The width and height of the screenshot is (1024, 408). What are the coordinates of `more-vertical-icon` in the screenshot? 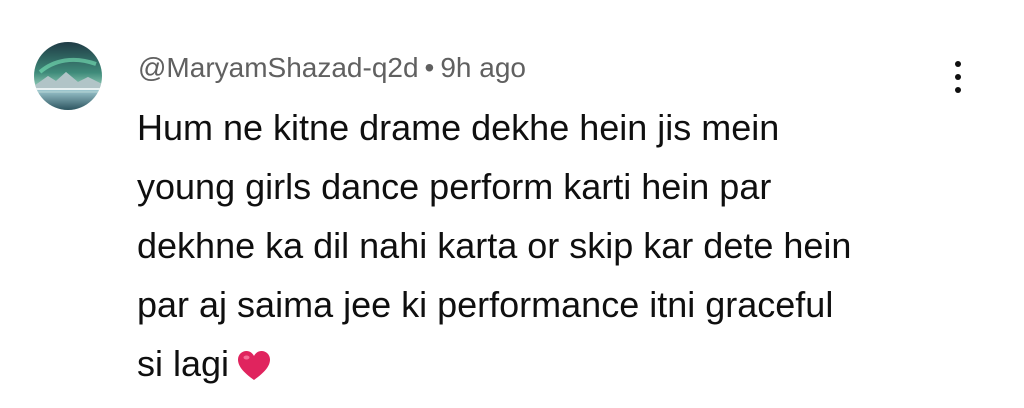 It's located at (958, 64).